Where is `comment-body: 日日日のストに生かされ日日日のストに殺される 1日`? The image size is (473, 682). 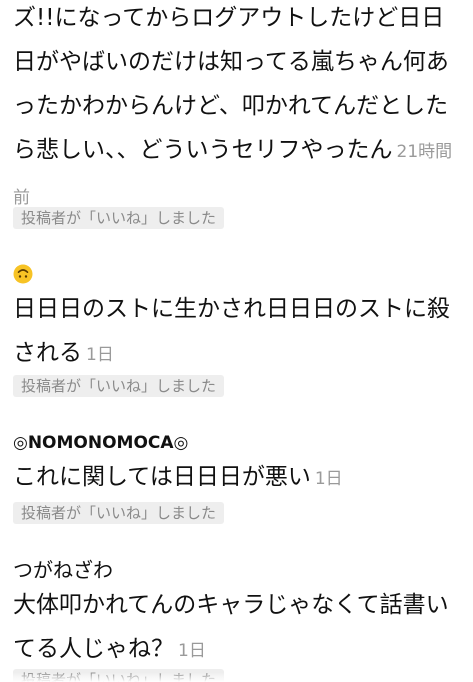 comment-body: 日日日のストに生かされ日日日のストに殺される 1日 is located at coordinates (239, 332).